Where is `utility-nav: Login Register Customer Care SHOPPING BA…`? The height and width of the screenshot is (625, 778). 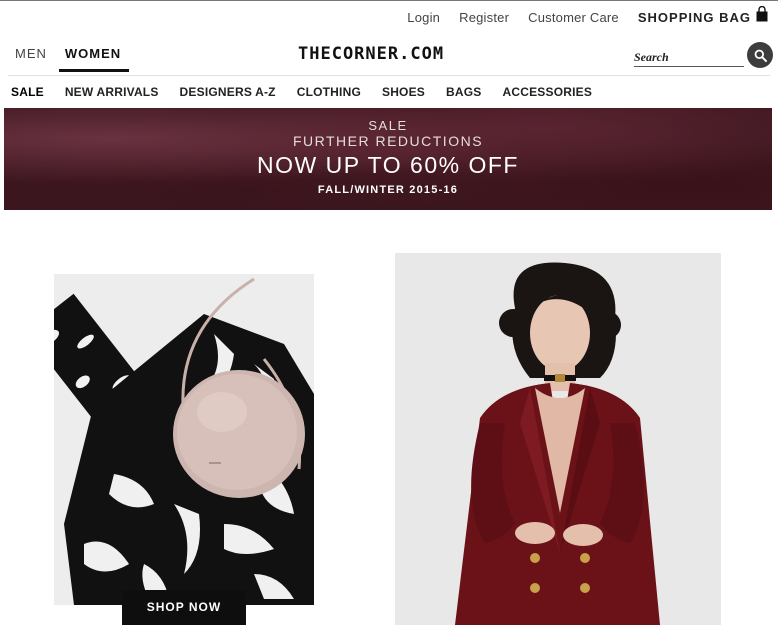 utility-nav: Login Register Customer Care SHOPPING BA… is located at coordinates (578, 16).